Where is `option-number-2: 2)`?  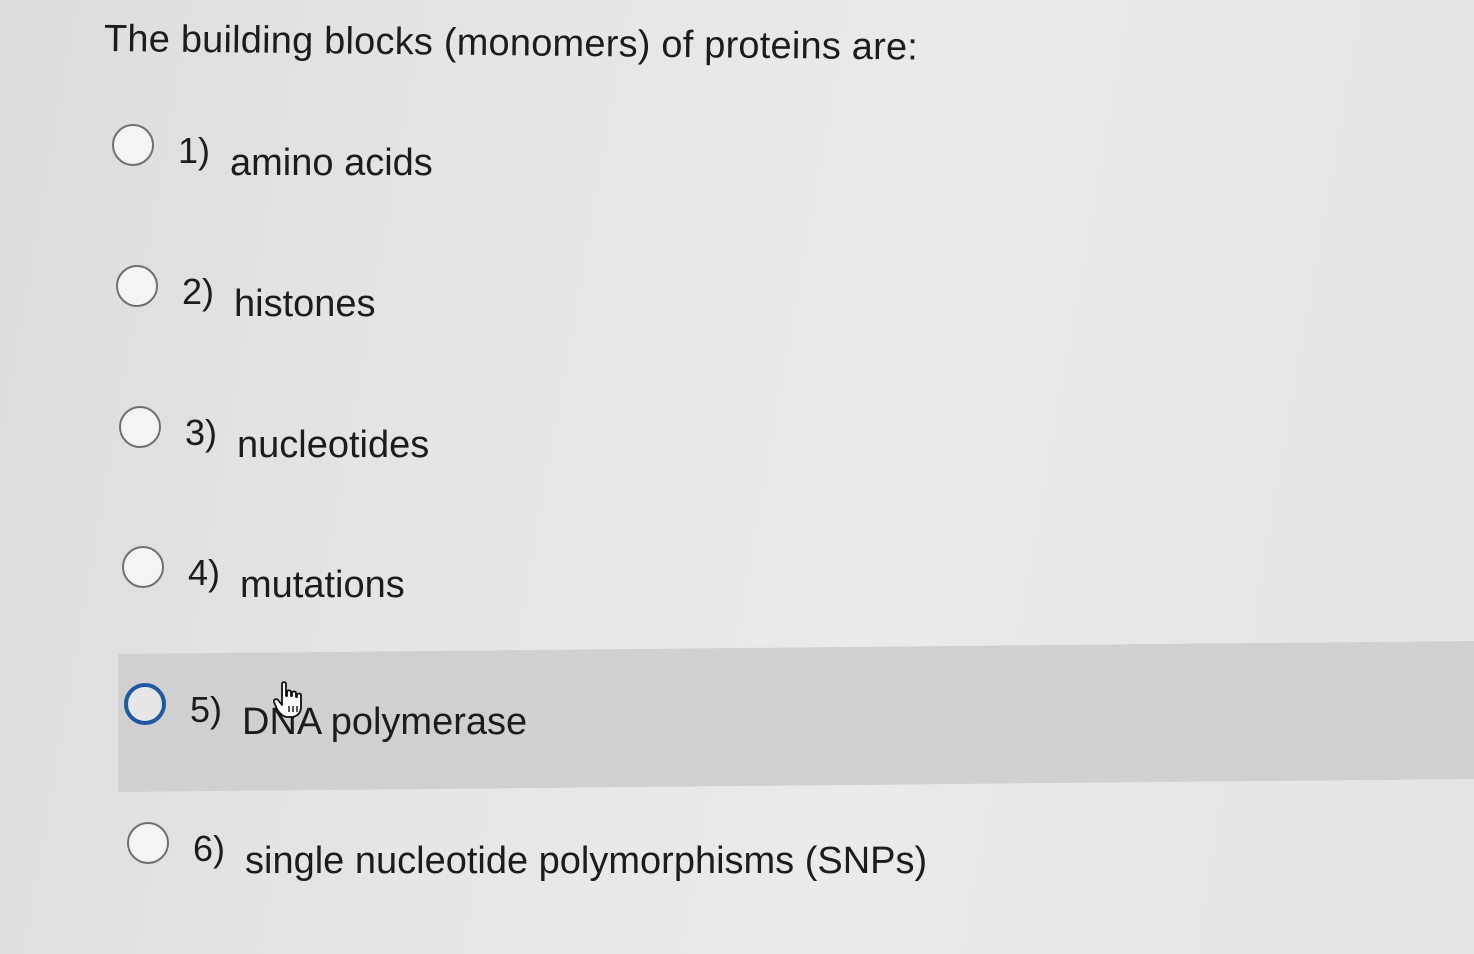 option-number-2: 2) is located at coordinates (198, 291).